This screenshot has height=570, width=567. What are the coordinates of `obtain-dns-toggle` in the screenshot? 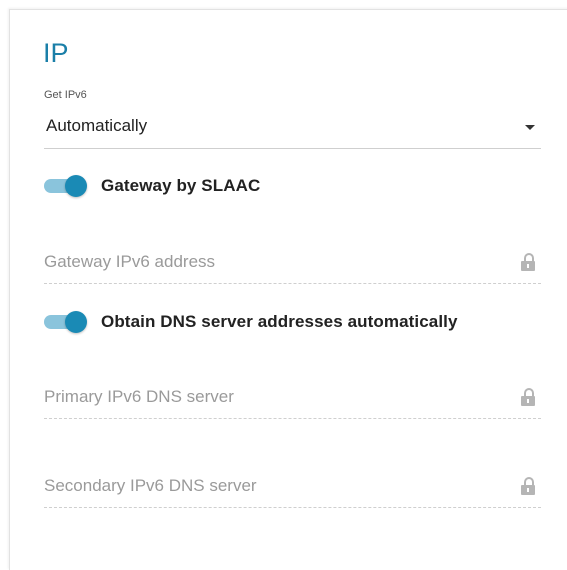 It's located at (66, 322).